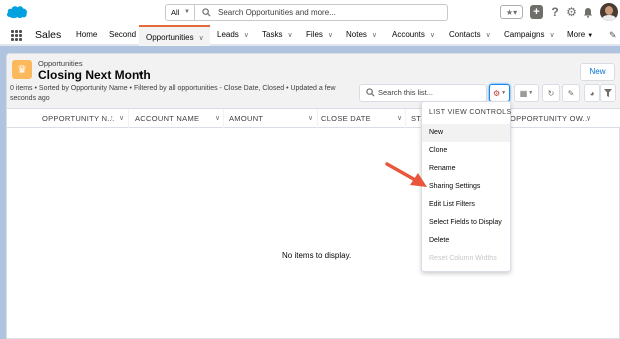 This screenshot has width=620, height=339. What do you see at coordinates (17, 12) in the screenshot?
I see `salesforce-cloud-icon` at bounding box center [17, 12].